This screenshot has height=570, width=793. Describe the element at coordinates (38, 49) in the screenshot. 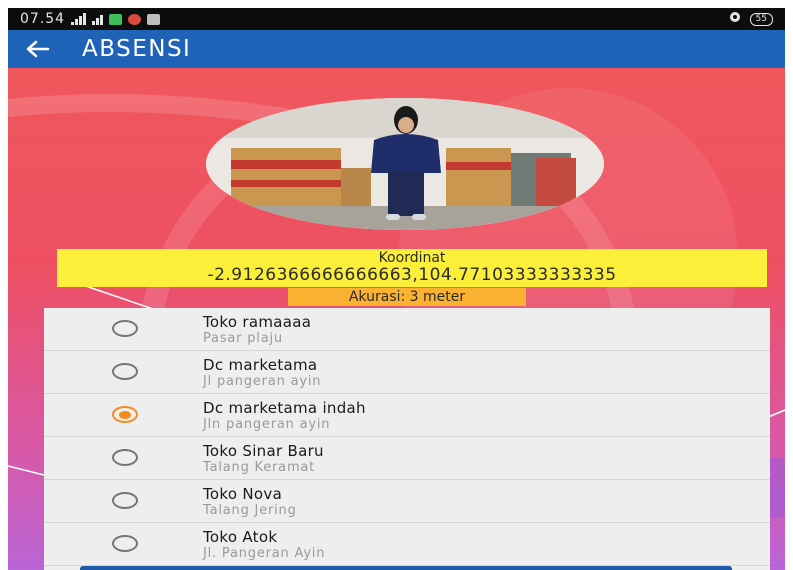

I see `back-arrow-icon` at that location.